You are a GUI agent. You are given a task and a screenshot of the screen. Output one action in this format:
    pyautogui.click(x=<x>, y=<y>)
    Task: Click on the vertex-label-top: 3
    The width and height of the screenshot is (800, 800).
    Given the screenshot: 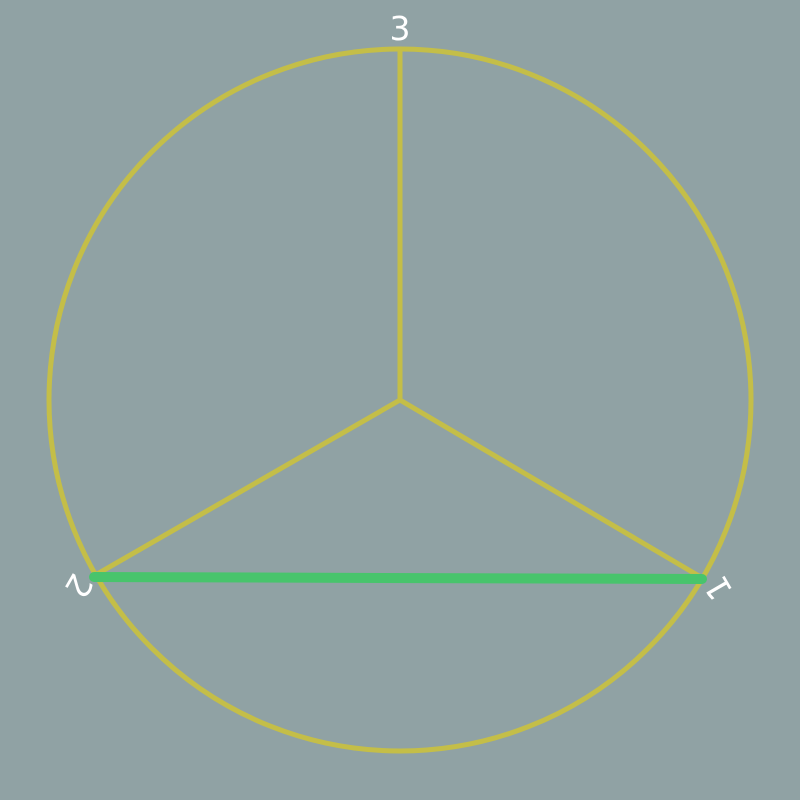 What is the action you would take?
    pyautogui.click(x=400, y=28)
    